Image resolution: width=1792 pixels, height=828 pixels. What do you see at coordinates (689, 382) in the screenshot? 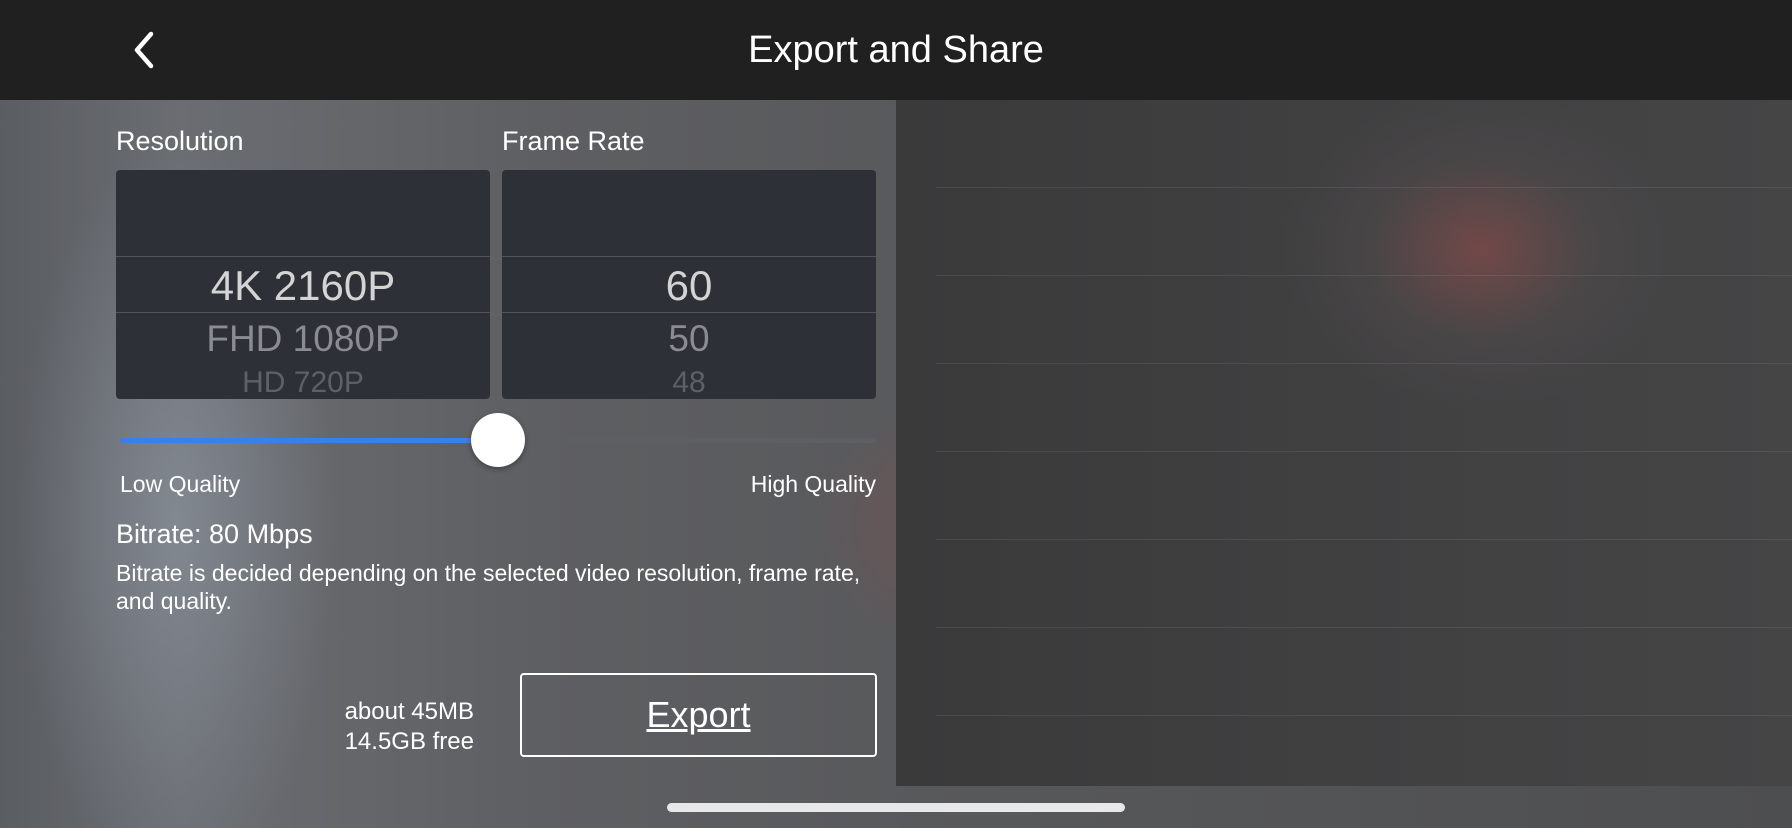
I see `frame-rate-option: 48` at bounding box center [689, 382].